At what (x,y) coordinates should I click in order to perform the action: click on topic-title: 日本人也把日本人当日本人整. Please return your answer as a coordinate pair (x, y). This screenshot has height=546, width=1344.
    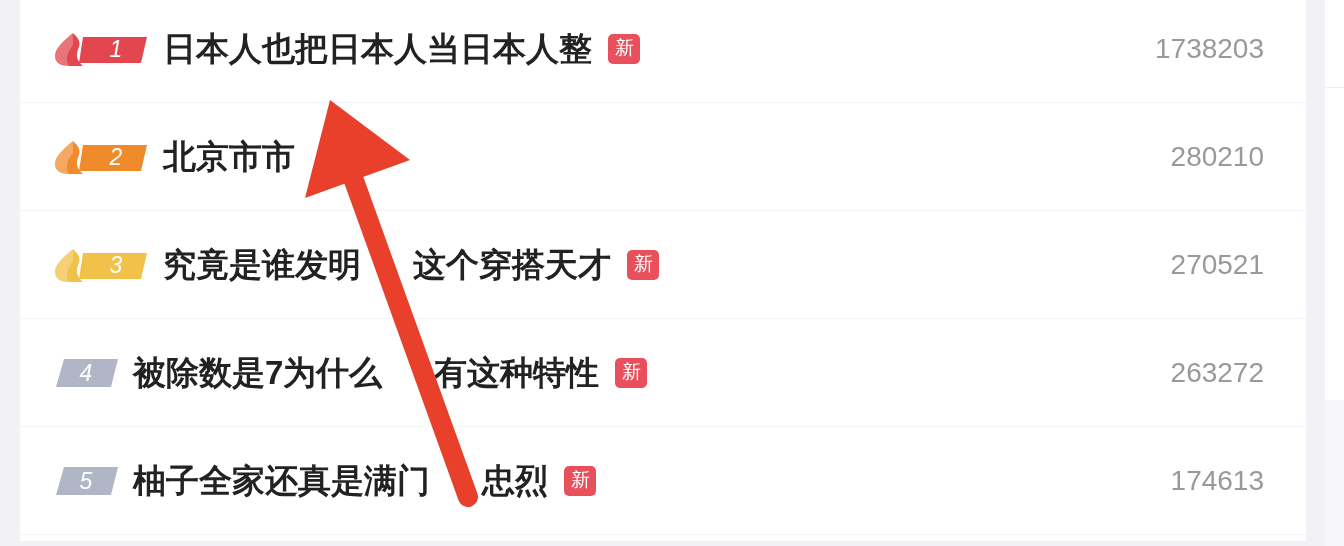
    Looking at the image, I should click on (377, 48).